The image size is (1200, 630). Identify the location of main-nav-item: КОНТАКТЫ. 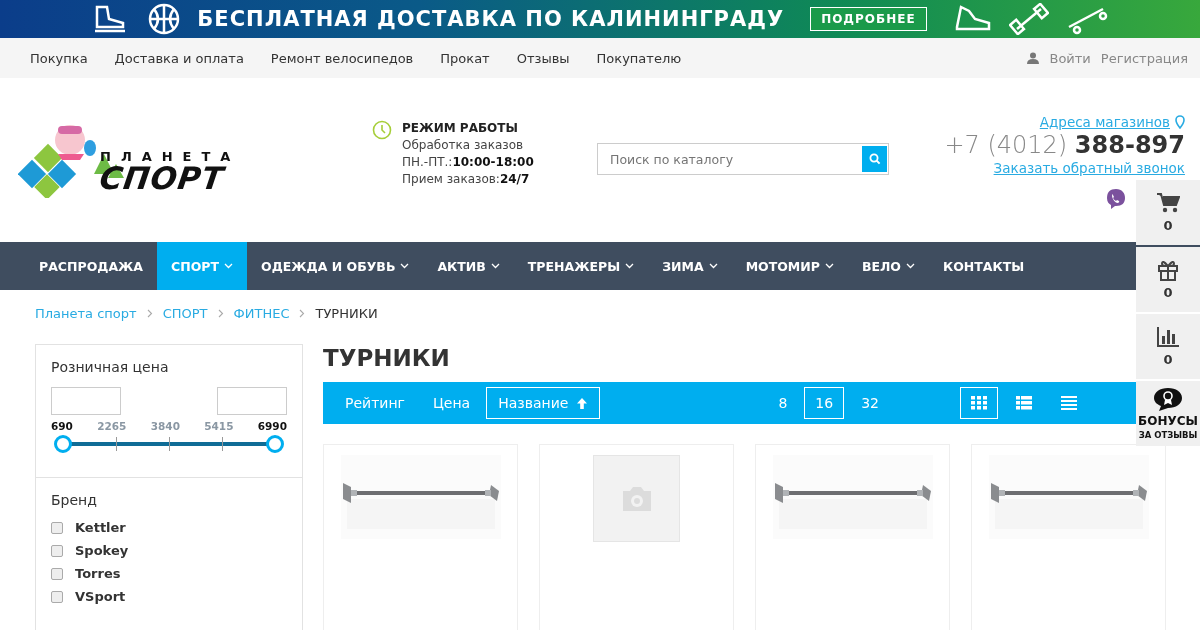
(984, 266).